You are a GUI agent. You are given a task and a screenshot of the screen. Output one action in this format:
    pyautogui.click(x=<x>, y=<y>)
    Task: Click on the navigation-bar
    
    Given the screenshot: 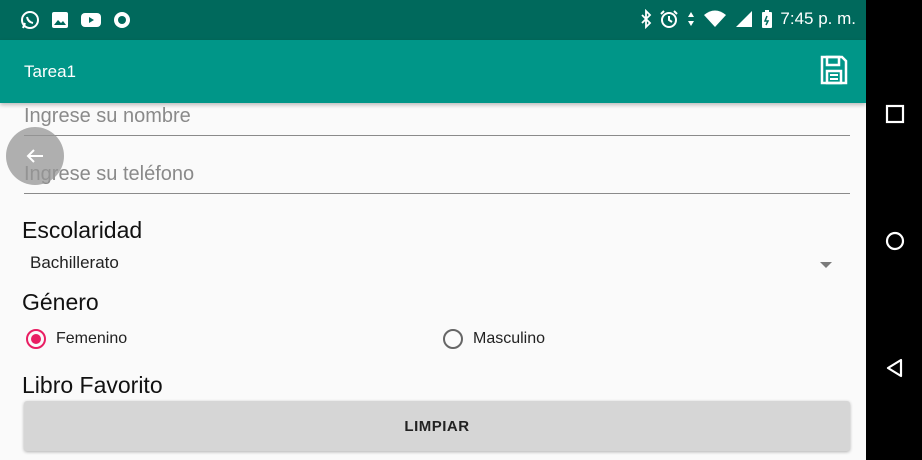 What is the action you would take?
    pyautogui.click(x=894, y=230)
    